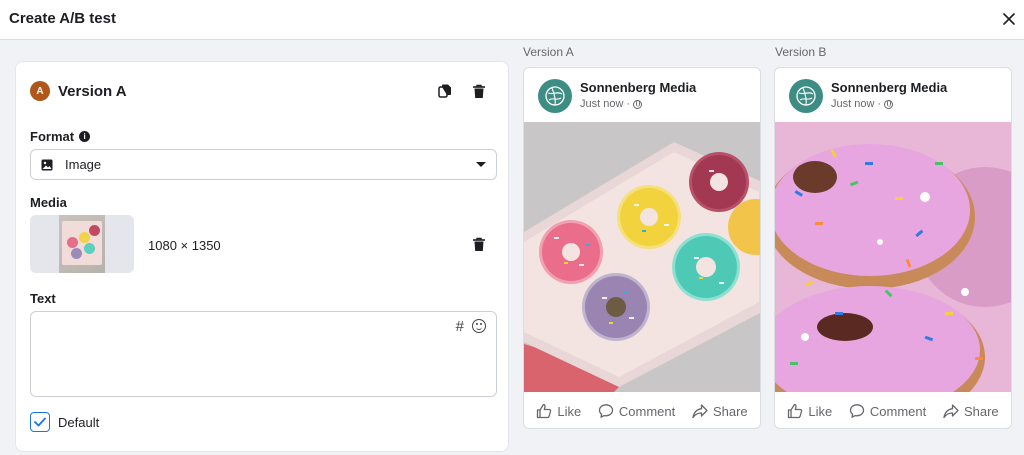  Describe the element at coordinates (79, 422) in the screenshot. I see `default-label: Default` at that location.